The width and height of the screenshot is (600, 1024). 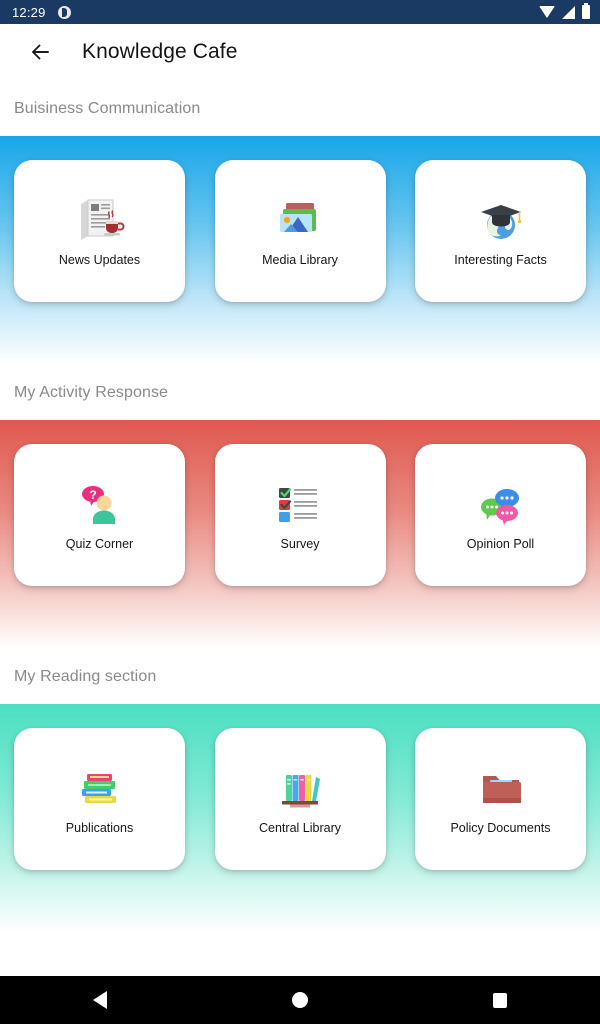 What do you see at coordinates (29, 12) in the screenshot?
I see `status-bar-clock: 12:29` at bounding box center [29, 12].